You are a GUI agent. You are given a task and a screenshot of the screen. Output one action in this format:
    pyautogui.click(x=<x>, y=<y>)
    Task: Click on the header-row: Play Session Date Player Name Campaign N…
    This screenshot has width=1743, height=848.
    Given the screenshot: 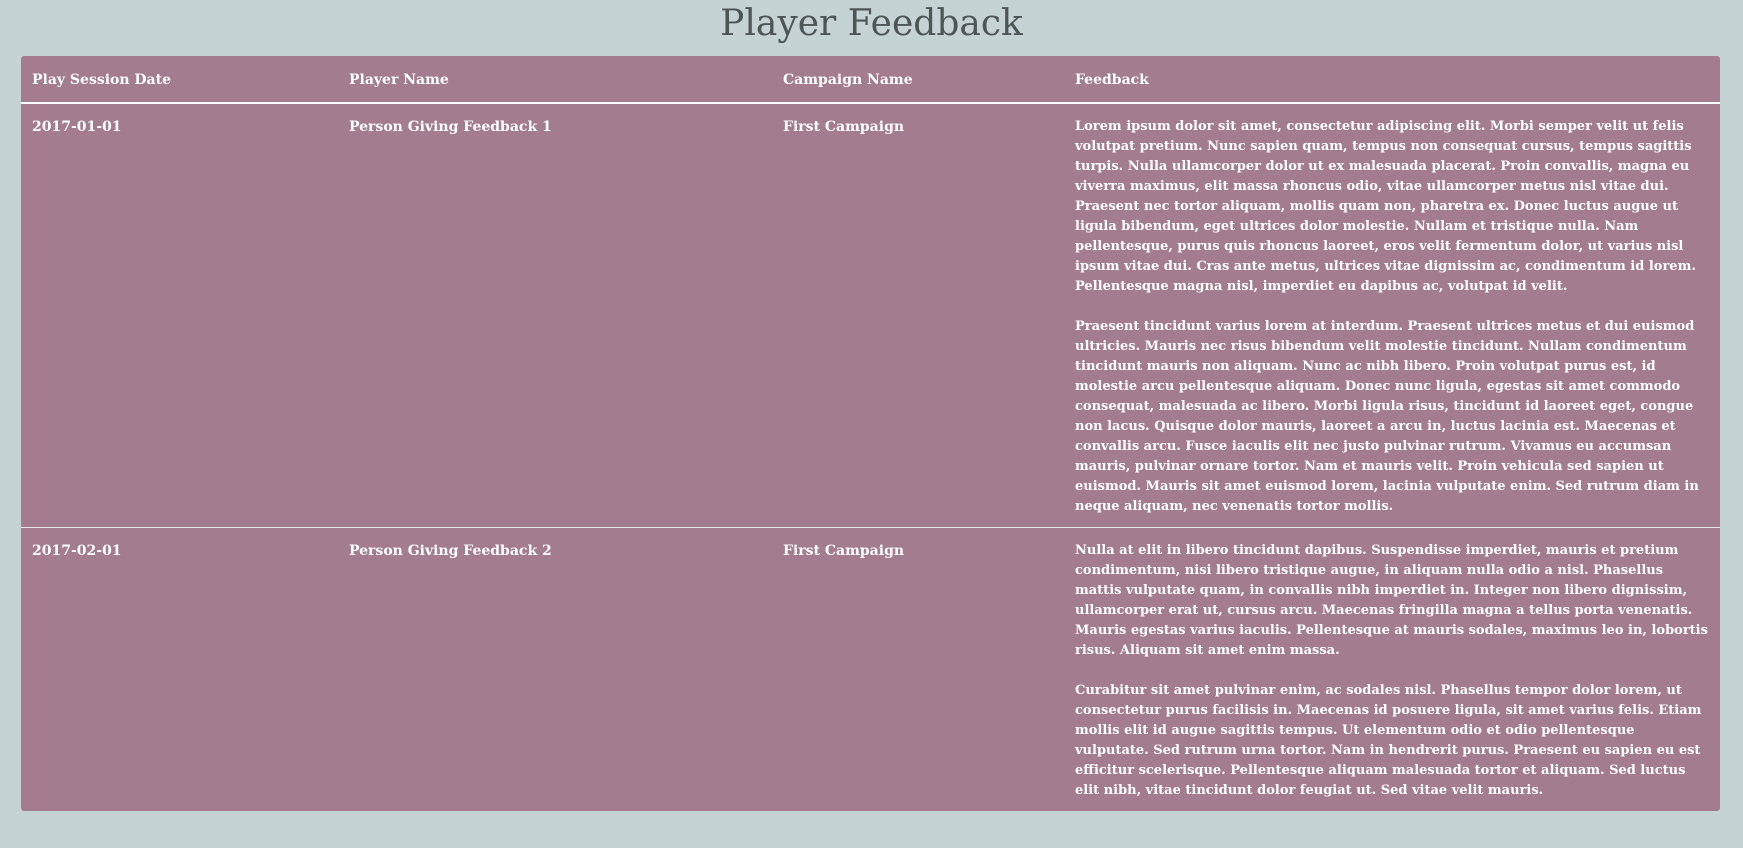 What is the action you would take?
    pyautogui.click(x=870, y=80)
    